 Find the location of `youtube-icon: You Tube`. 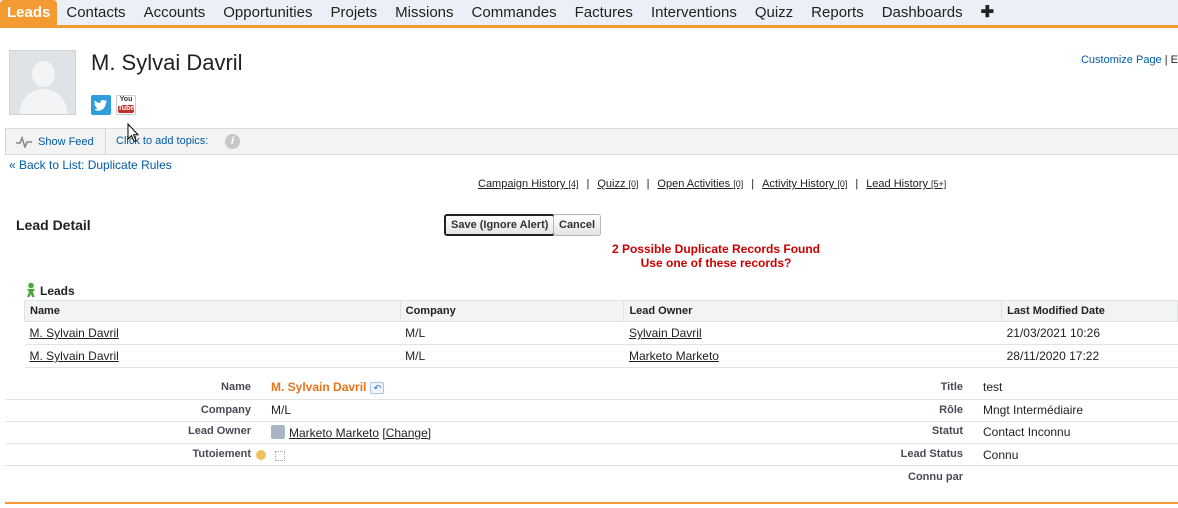

youtube-icon: You Tube is located at coordinates (126, 105).